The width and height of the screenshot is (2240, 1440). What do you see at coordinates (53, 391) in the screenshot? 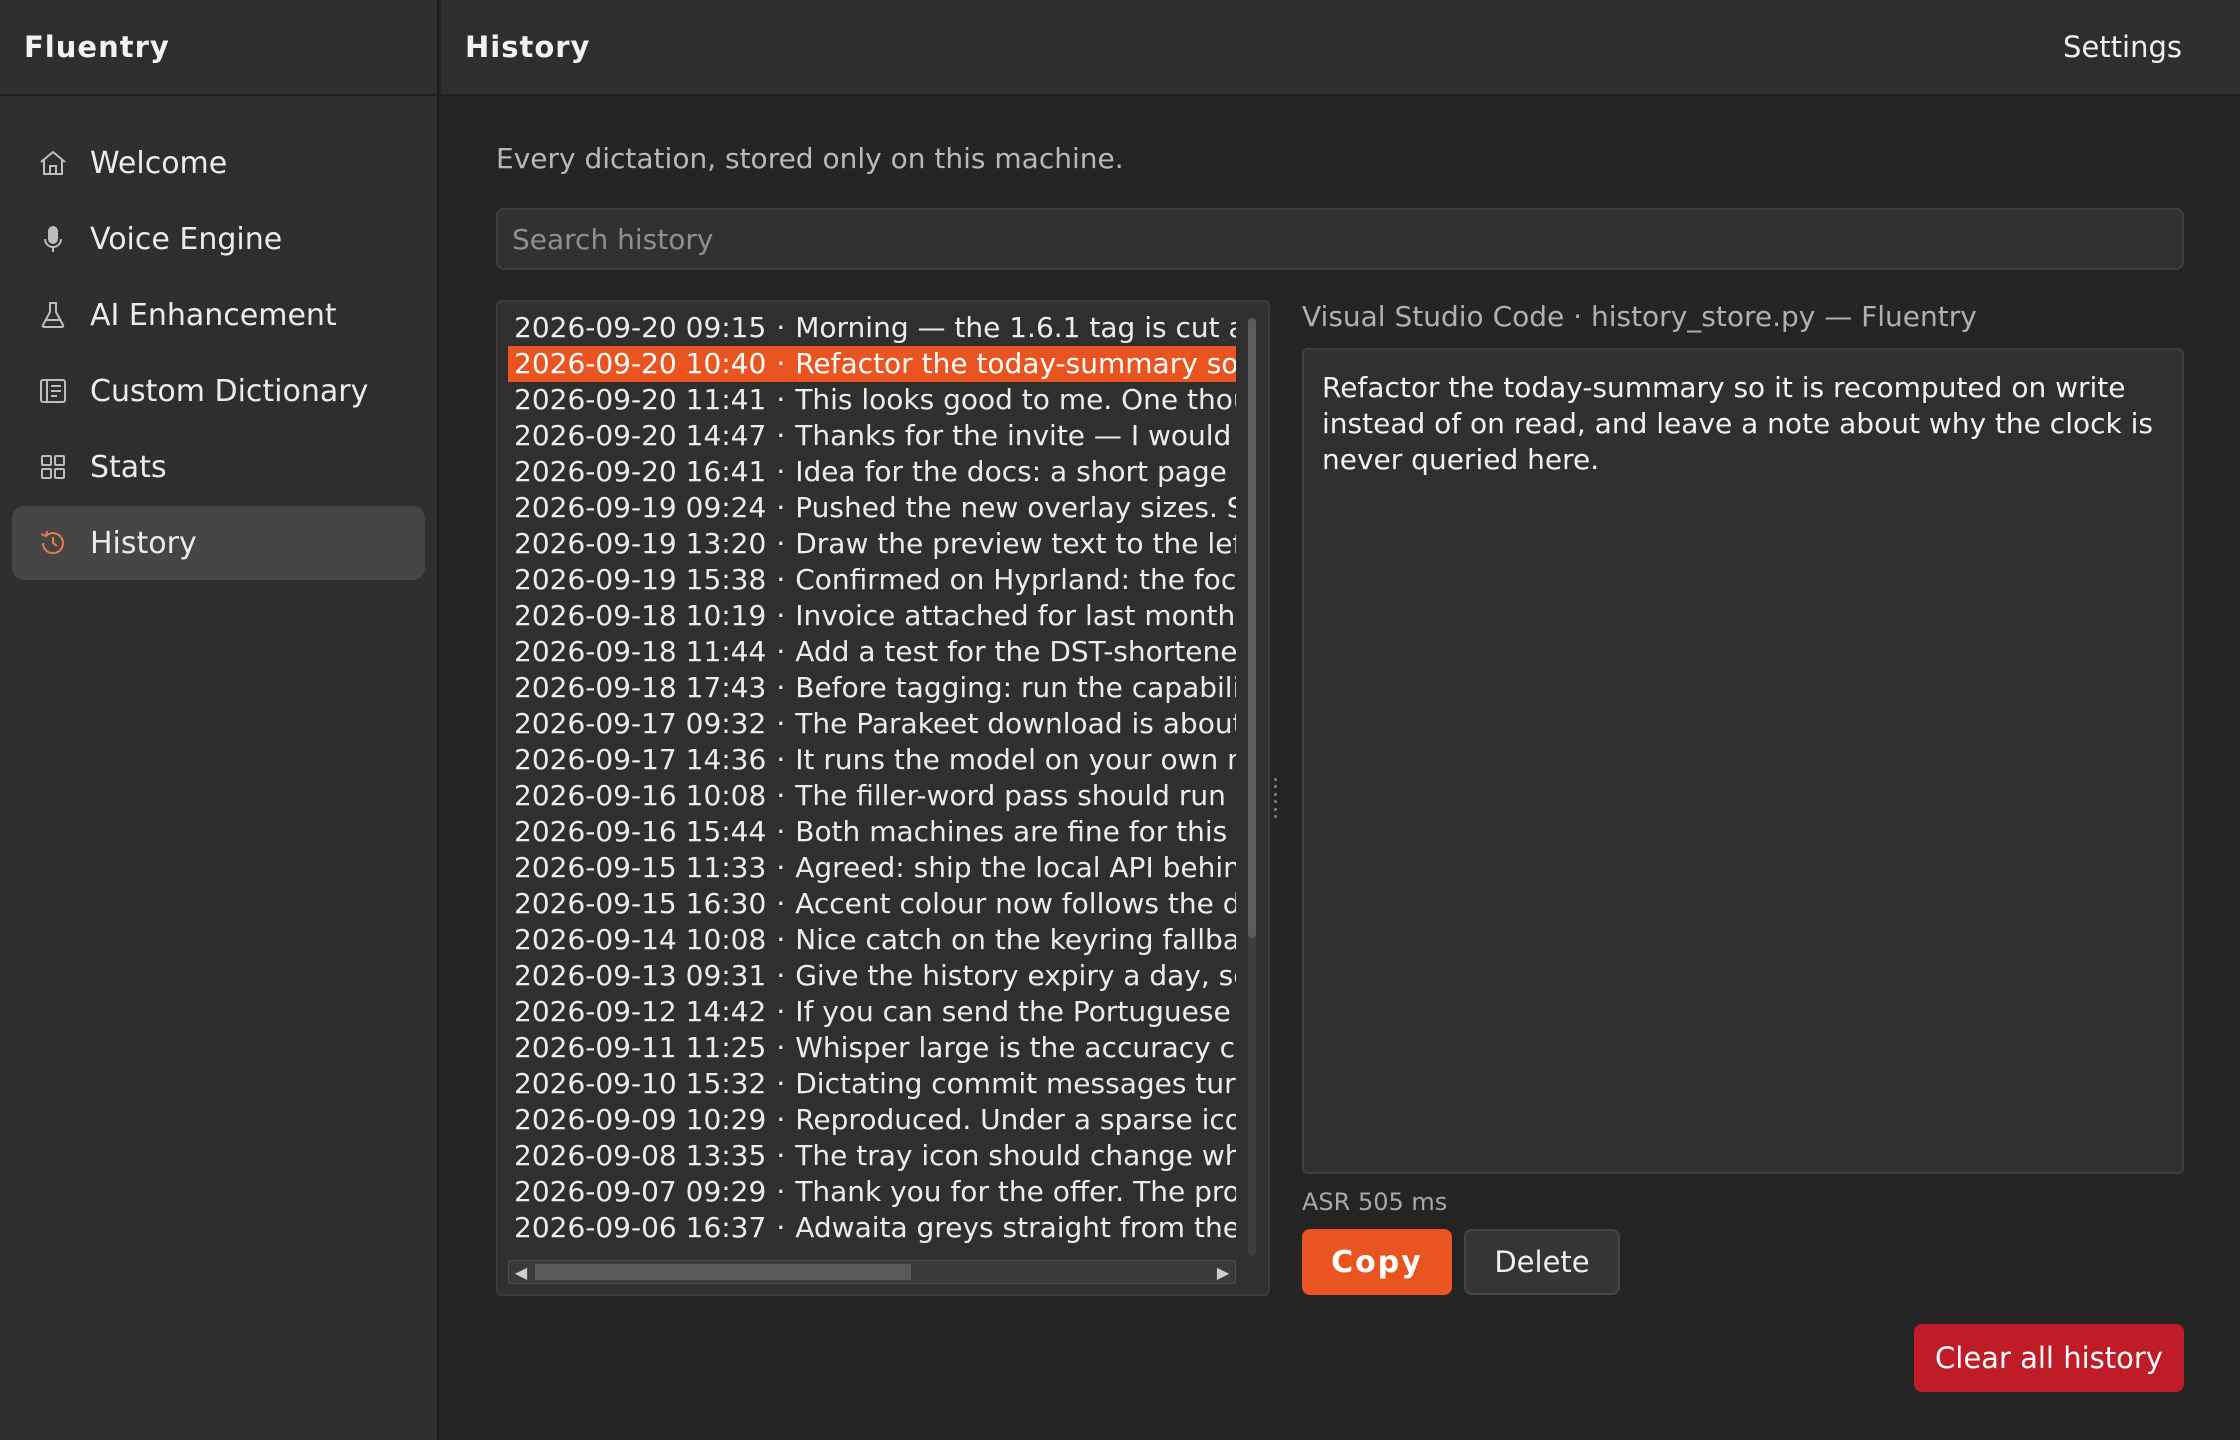
I see `book-icon` at bounding box center [53, 391].